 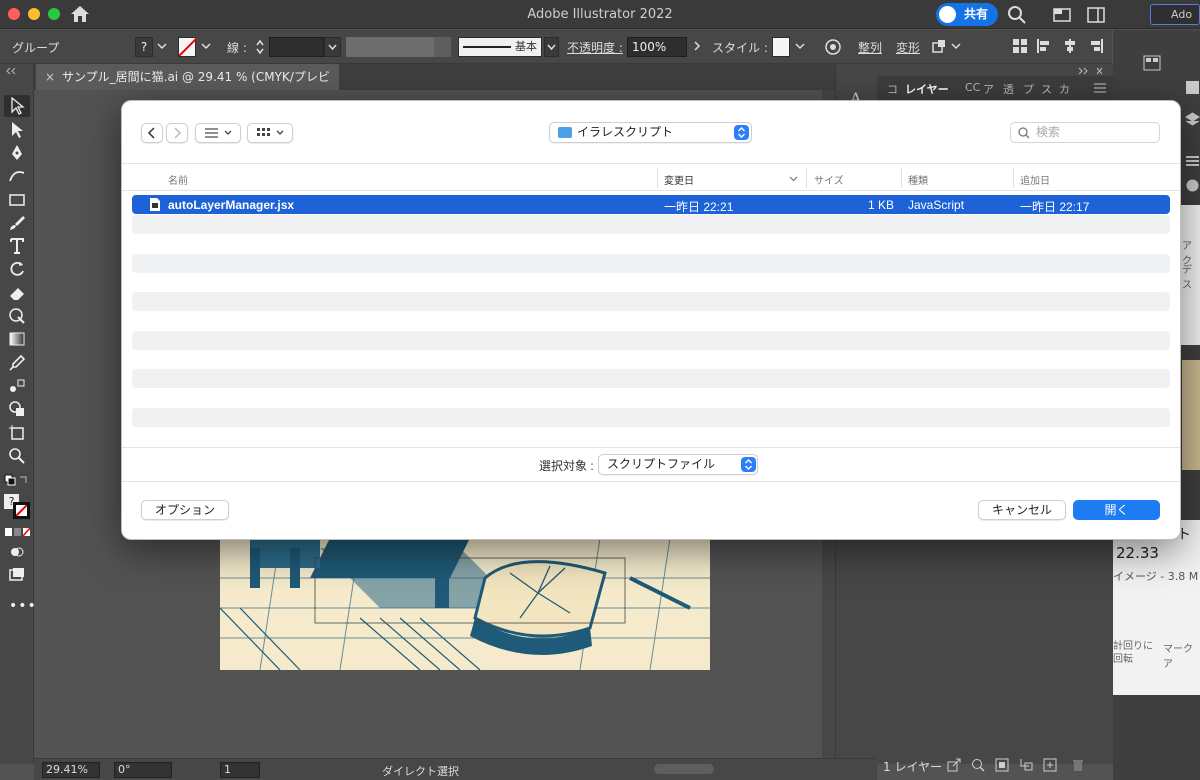 I want to click on brush-dropdown, so click(x=551, y=47).